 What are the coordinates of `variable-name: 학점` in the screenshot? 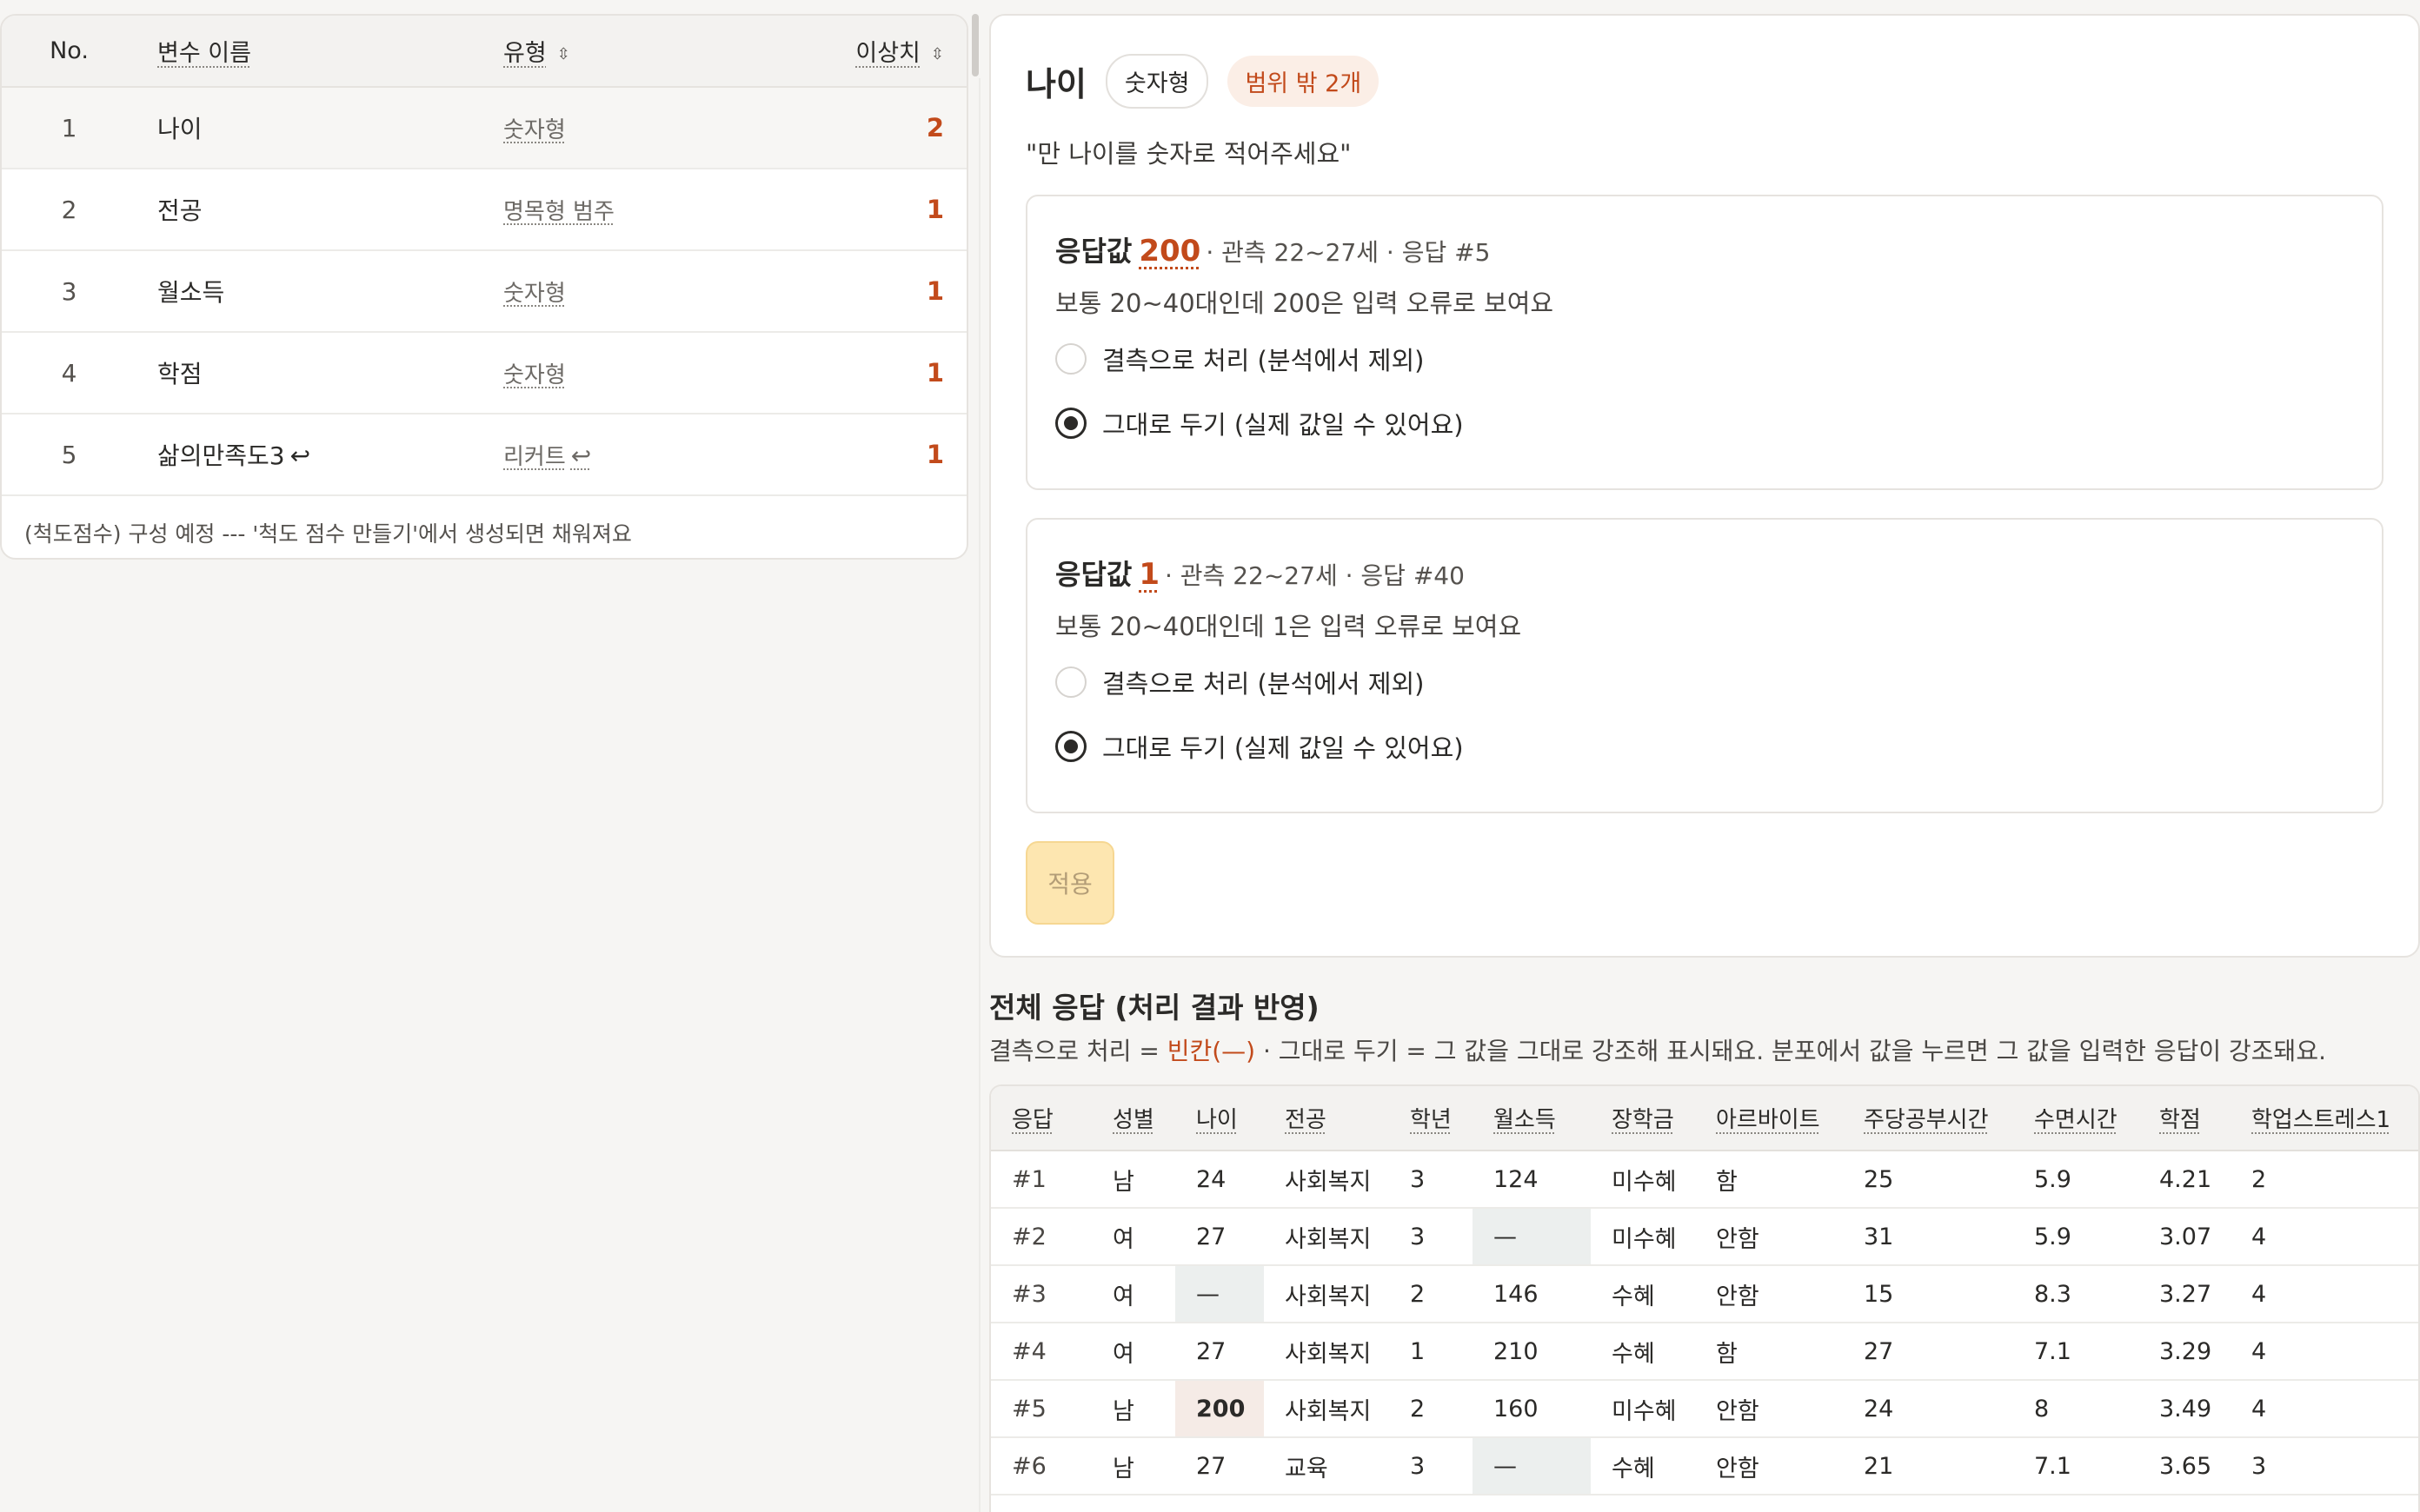 It's located at (180, 374).